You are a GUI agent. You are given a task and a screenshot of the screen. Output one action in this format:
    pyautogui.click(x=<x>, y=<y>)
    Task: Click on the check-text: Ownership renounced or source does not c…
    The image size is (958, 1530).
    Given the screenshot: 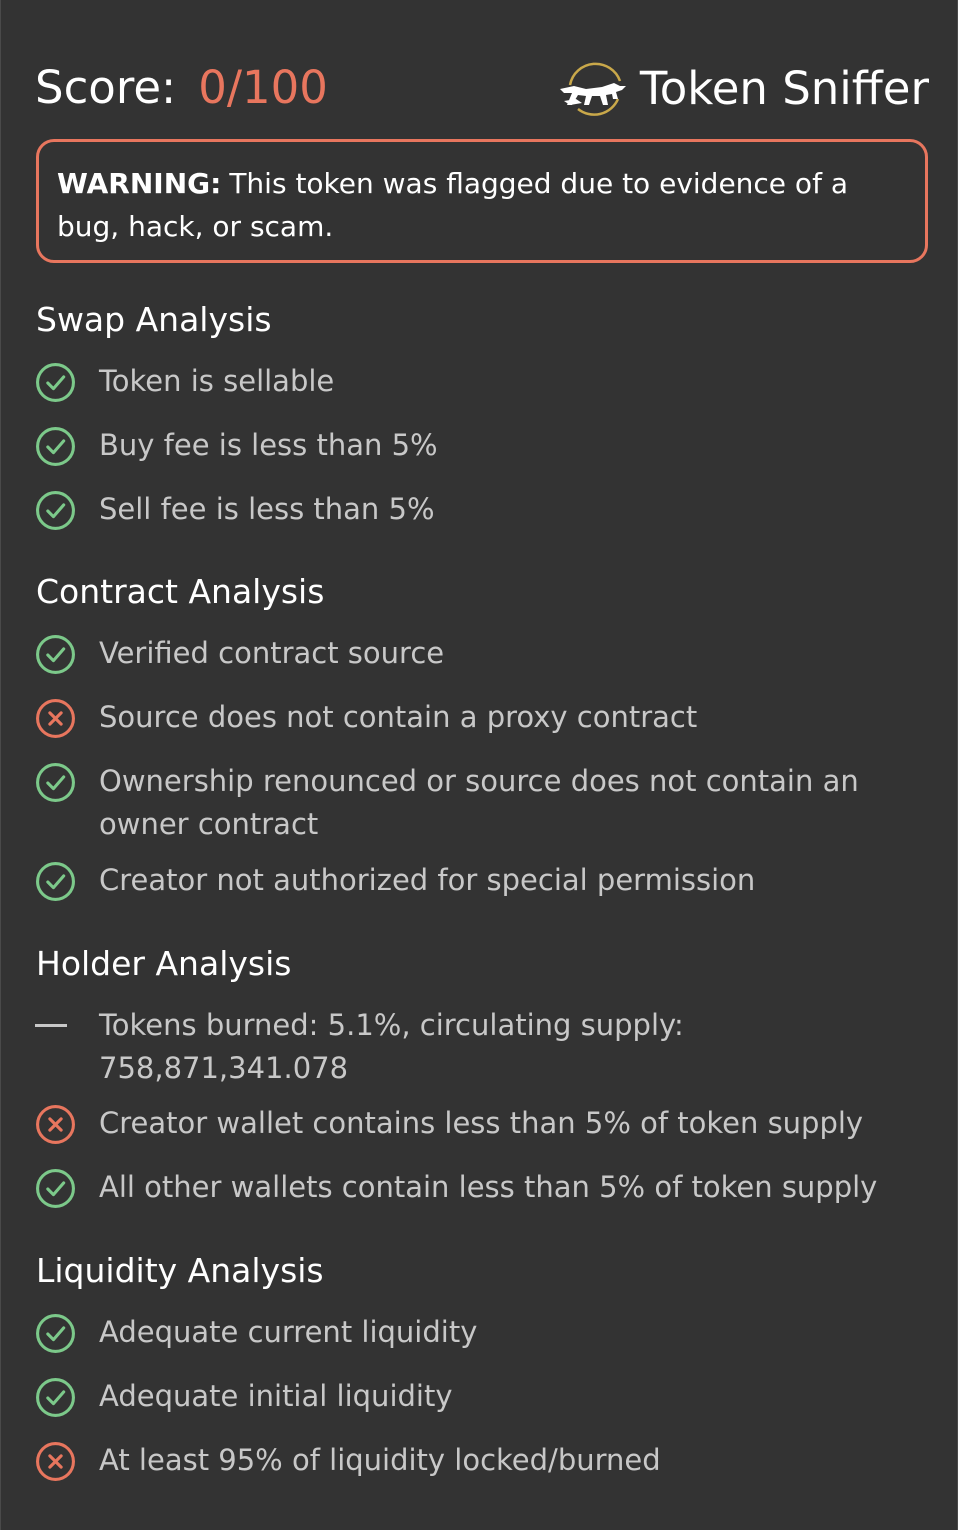 What is the action you would take?
    pyautogui.click(x=479, y=802)
    